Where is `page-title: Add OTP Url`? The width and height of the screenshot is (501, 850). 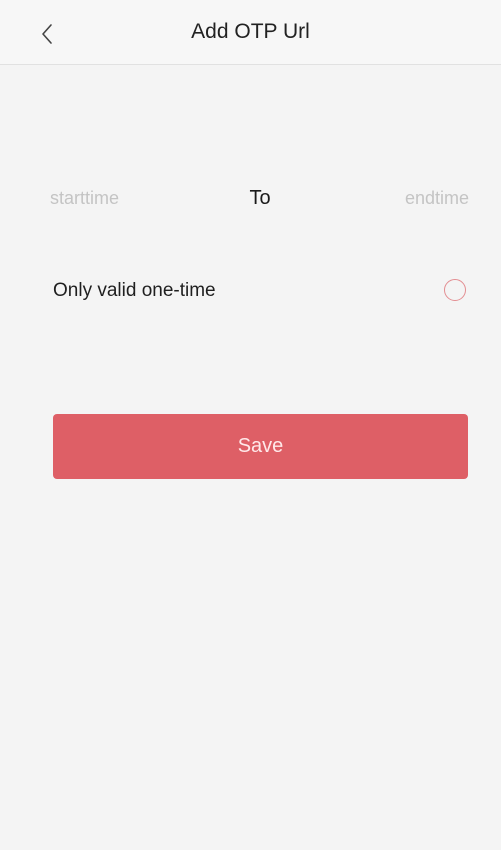
page-title: Add OTP Url is located at coordinates (250, 31).